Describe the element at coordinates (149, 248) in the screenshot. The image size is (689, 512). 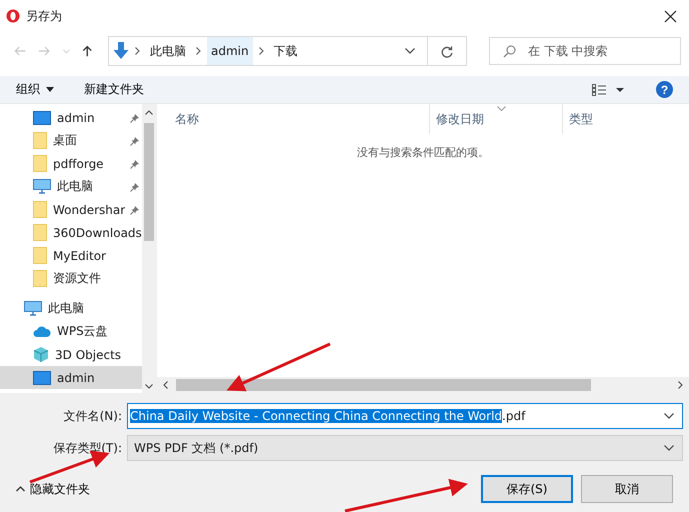
I see `vertical-scrollbar` at that location.